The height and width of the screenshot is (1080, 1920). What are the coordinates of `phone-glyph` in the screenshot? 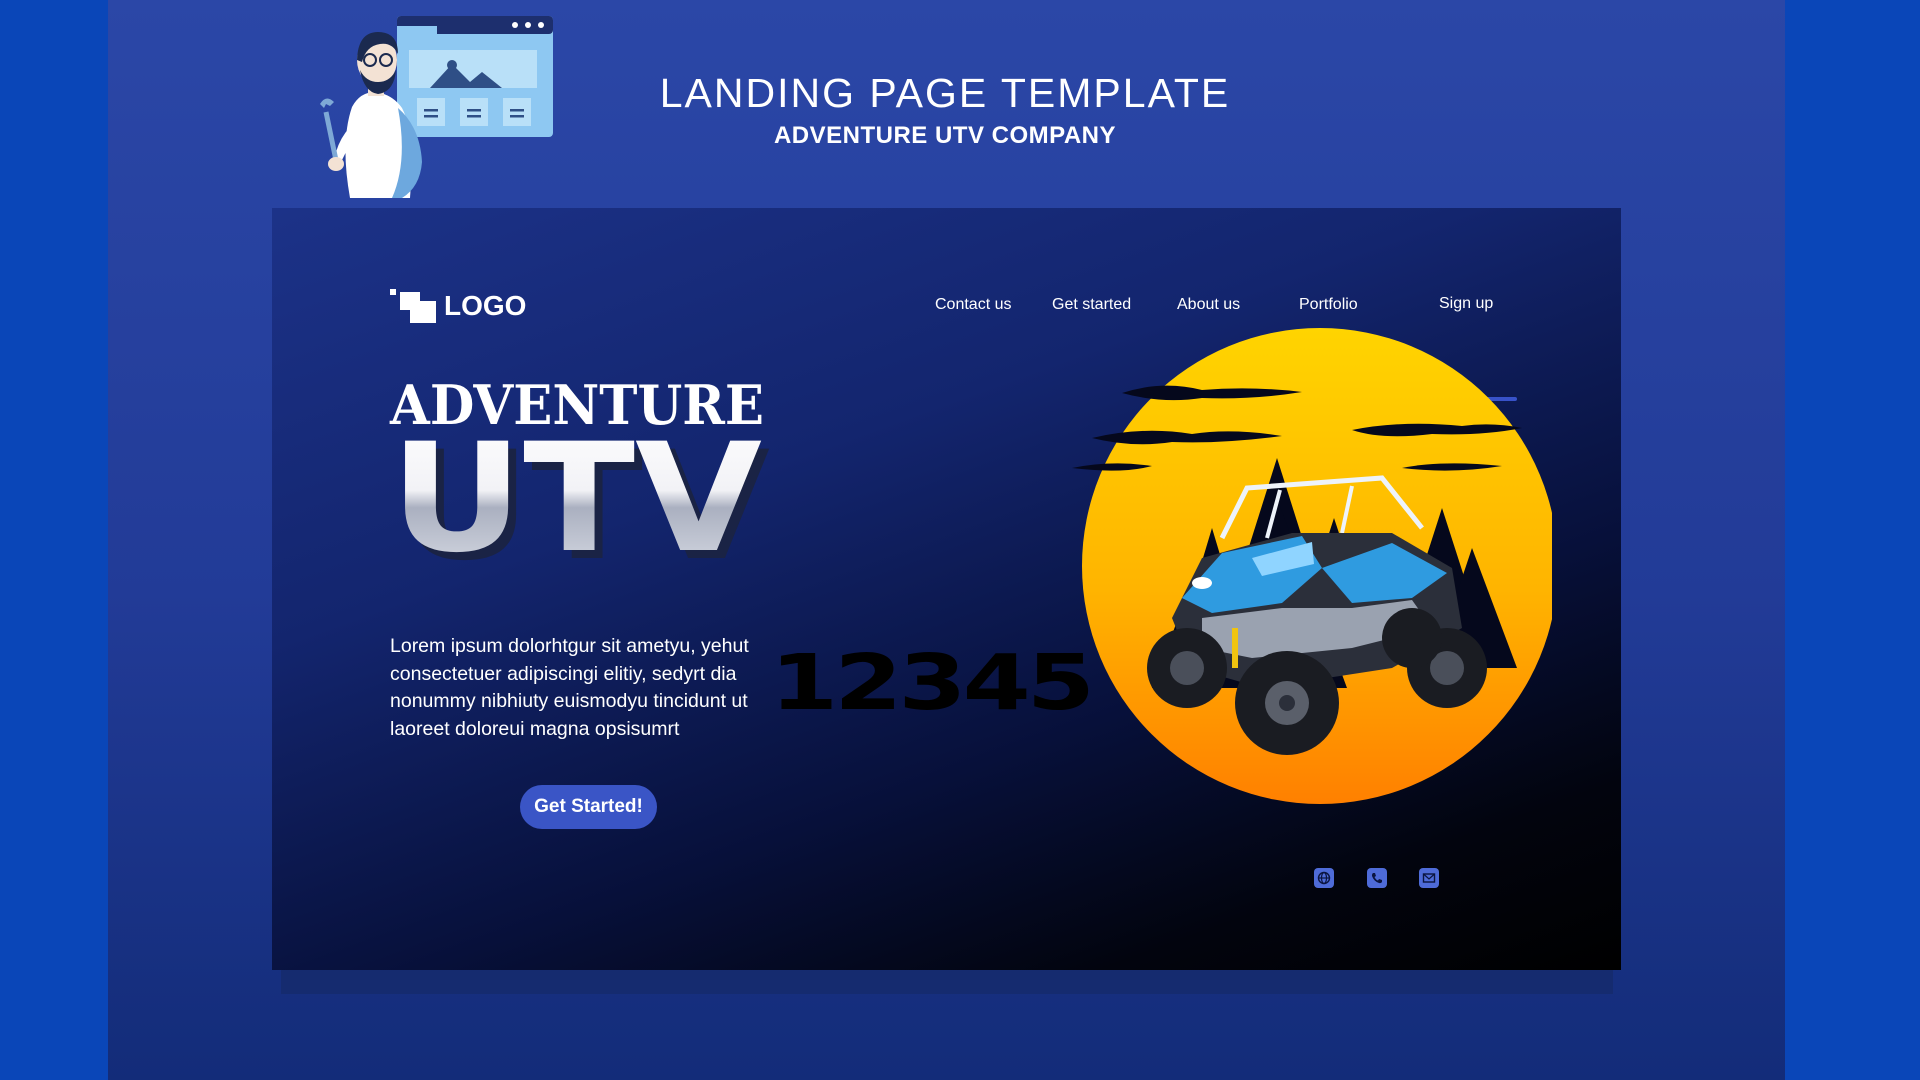 It's located at (1376, 878).